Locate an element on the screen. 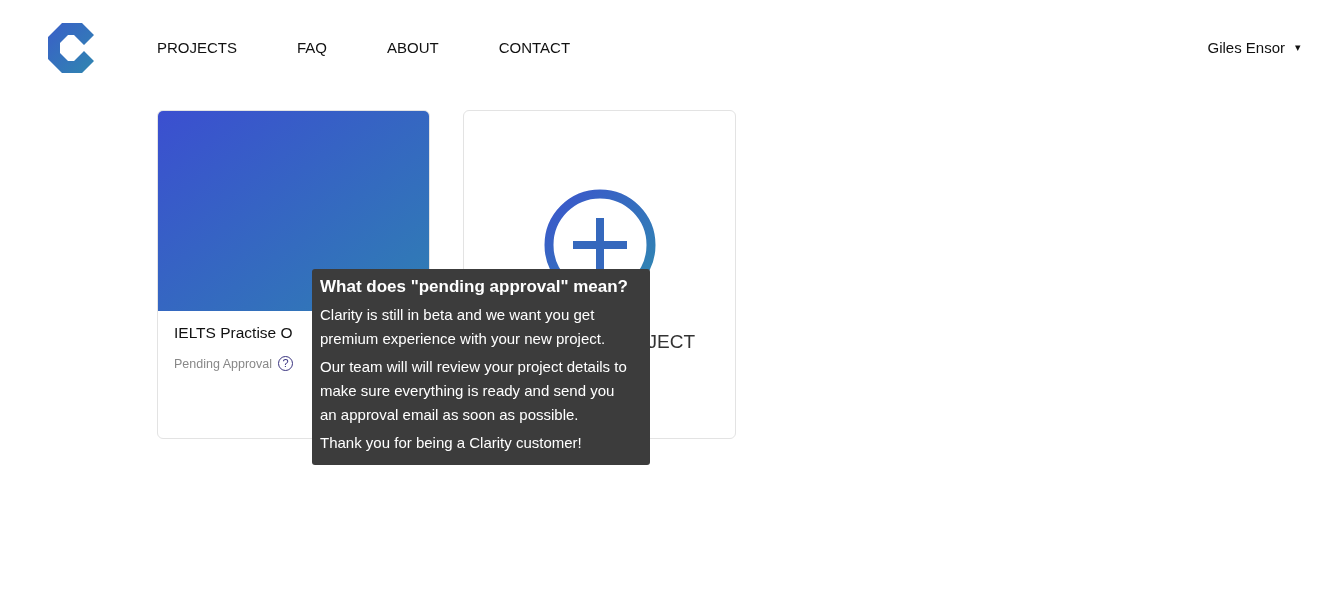 The width and height of the screenshot is (1333, 611). project-status: Pending Approval is located at coordinates (223, 363).